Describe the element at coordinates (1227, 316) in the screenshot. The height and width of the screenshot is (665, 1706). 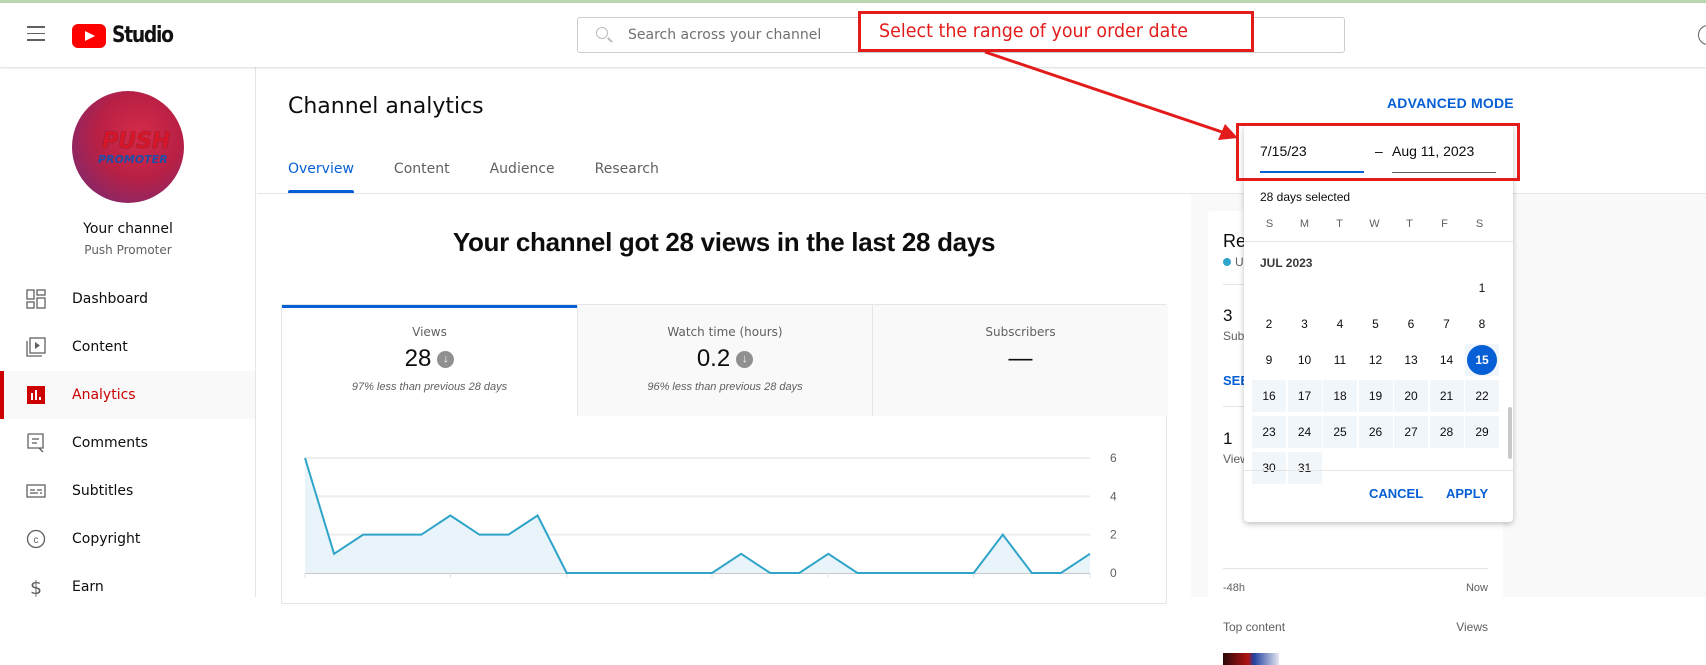
I see `realtime-subscribers-value: 3` at that location.